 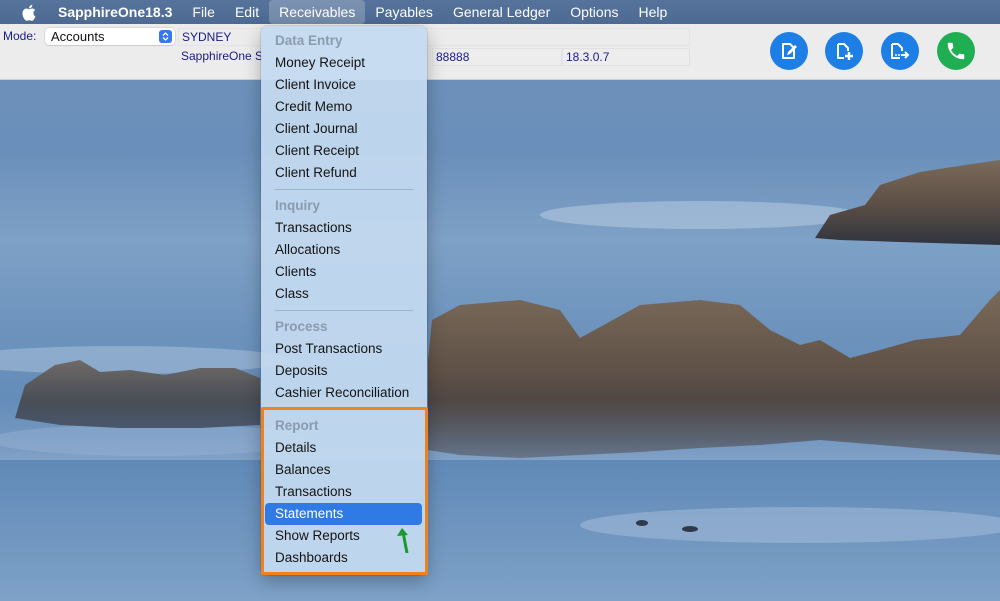 I want to click on company-value: SapphireOne S, so click(x=222, y=56).